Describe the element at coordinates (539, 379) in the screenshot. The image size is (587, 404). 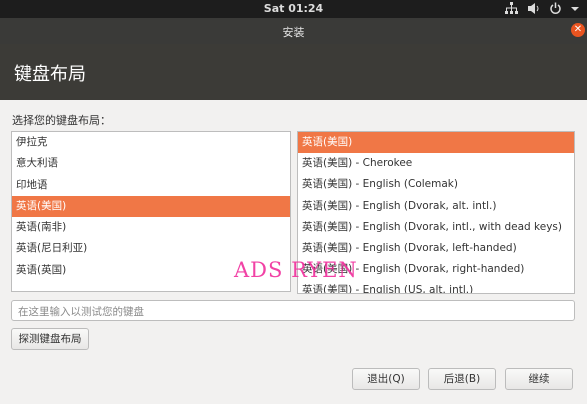
I see `continue-button: 继续` at that location.